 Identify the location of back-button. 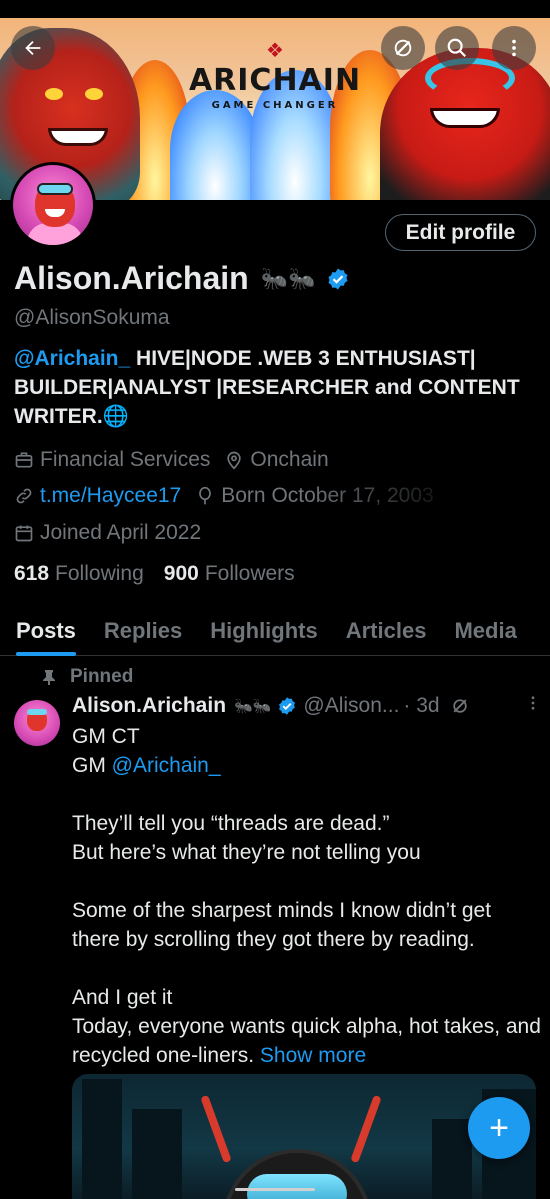
(33, 48).